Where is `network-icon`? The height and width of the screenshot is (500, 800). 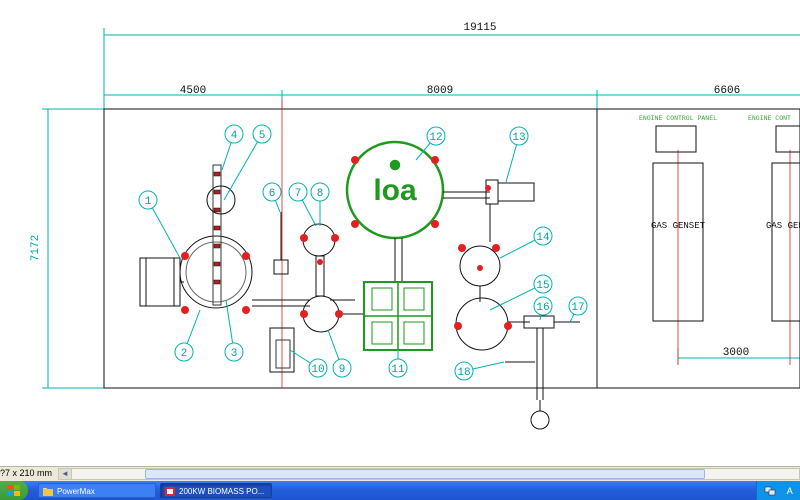 network-icon is located at coordinates (770, 491).